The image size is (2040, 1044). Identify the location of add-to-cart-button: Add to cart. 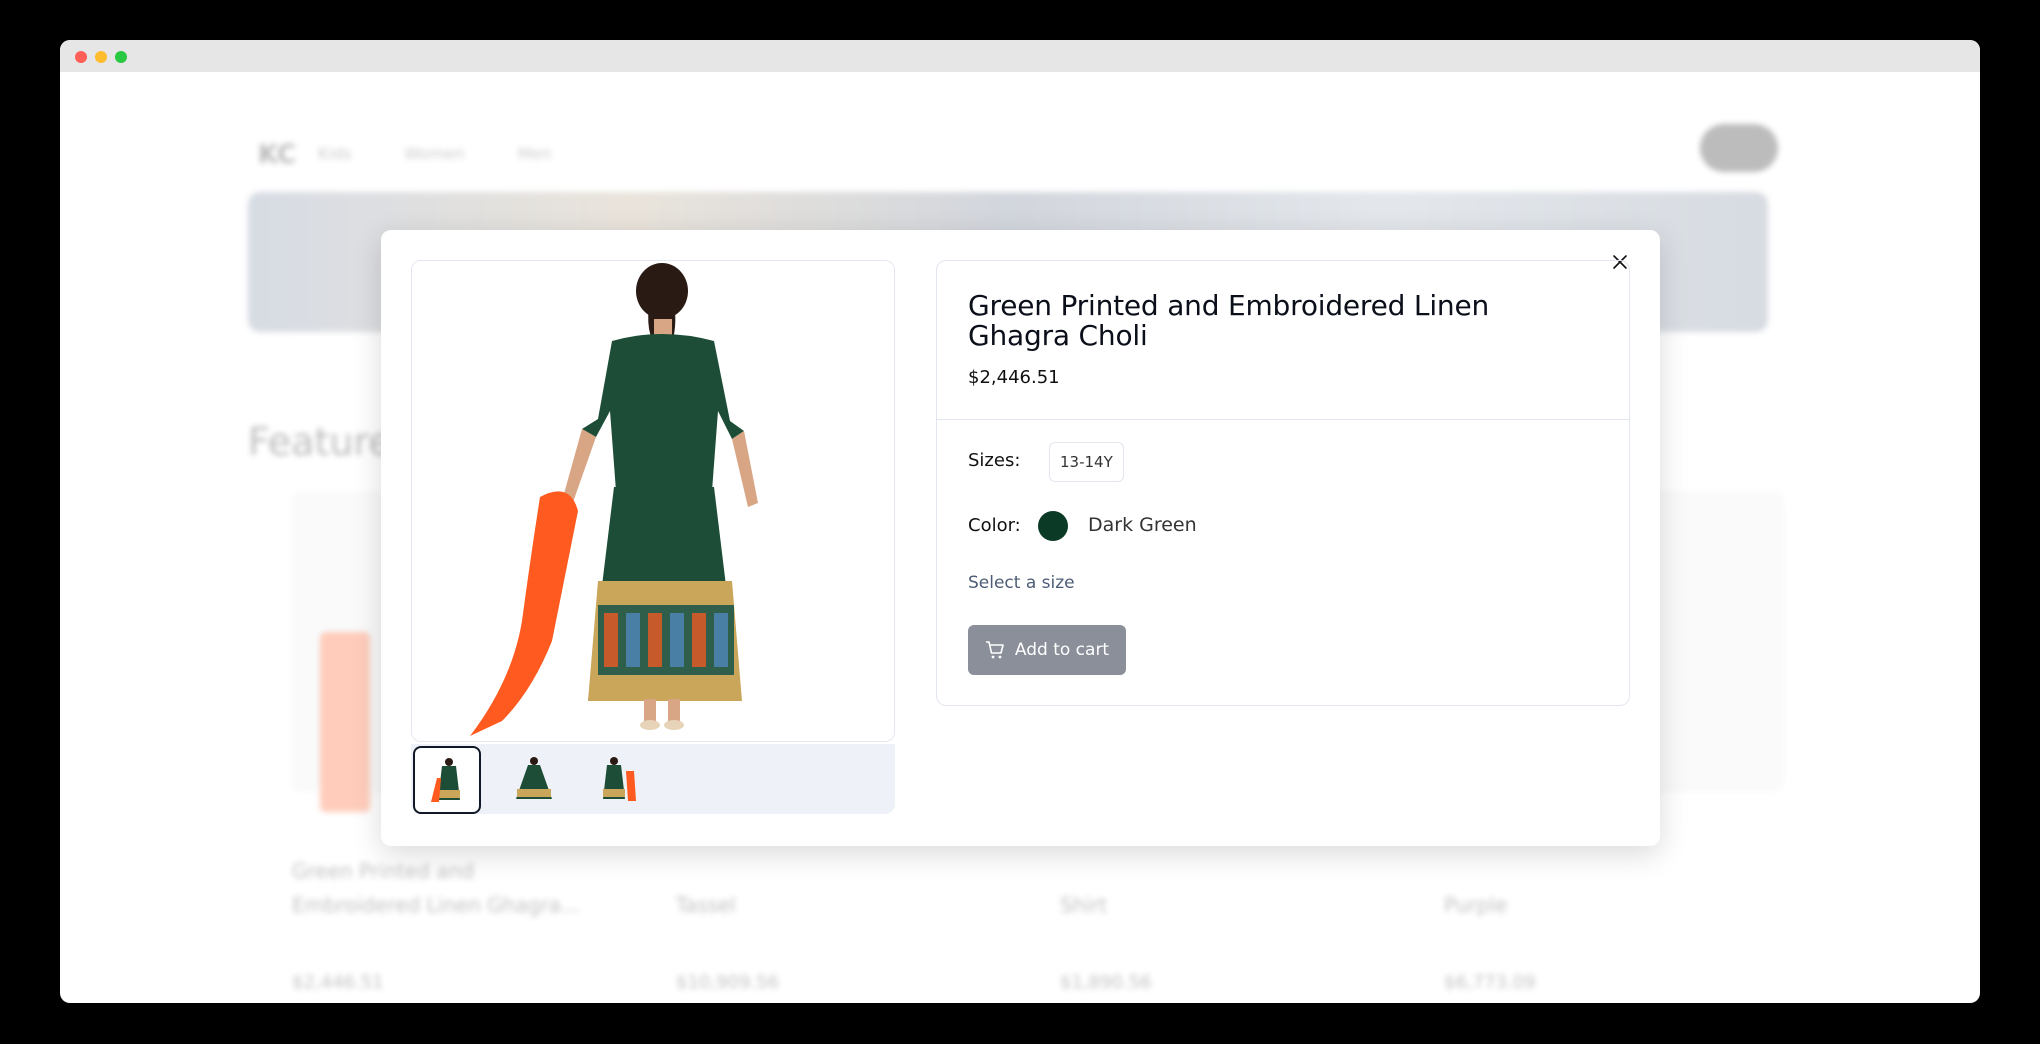
(1047, 650).